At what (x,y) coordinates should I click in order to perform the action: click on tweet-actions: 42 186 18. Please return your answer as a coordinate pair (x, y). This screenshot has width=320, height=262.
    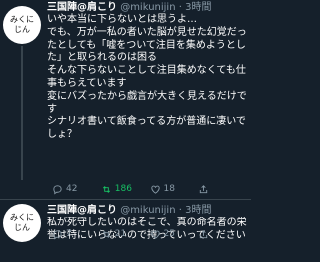
    Looking at the image, I should click on (149, 189).